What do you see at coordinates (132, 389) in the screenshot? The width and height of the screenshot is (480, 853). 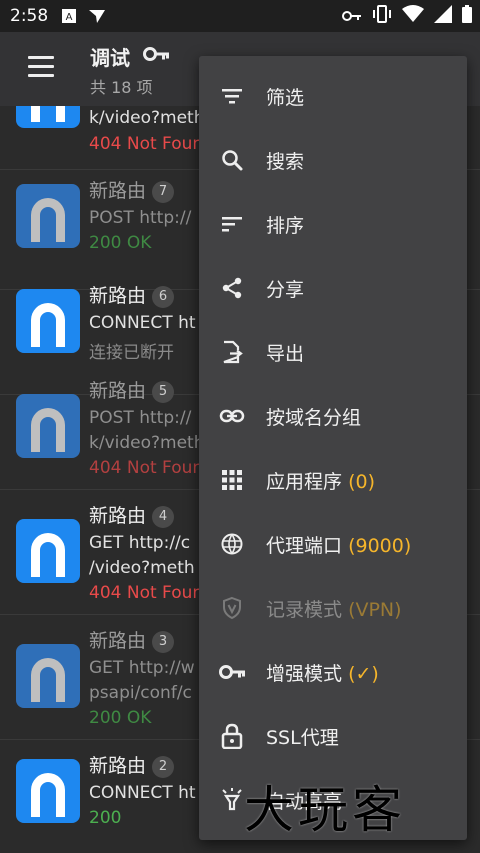 I see `item-name: 新路由 5` at bounding box center [132, 389].